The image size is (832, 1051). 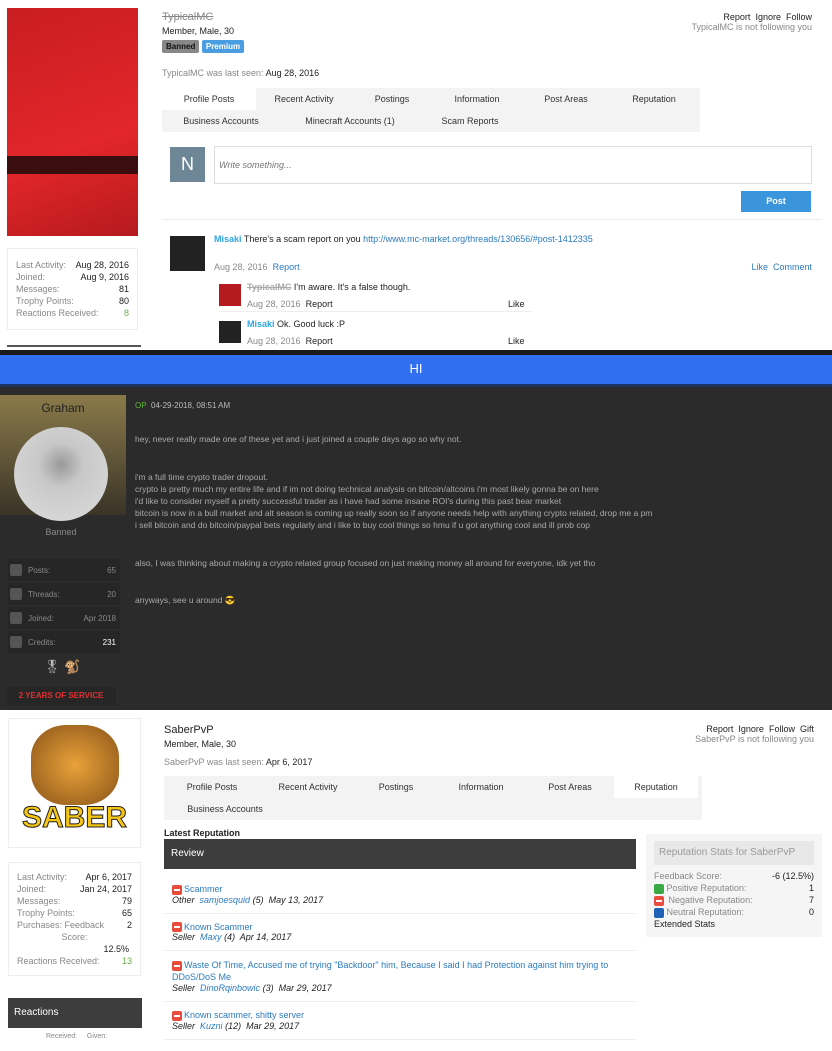 I want to click on username: TypicalMC, so click(x=187, y=17).